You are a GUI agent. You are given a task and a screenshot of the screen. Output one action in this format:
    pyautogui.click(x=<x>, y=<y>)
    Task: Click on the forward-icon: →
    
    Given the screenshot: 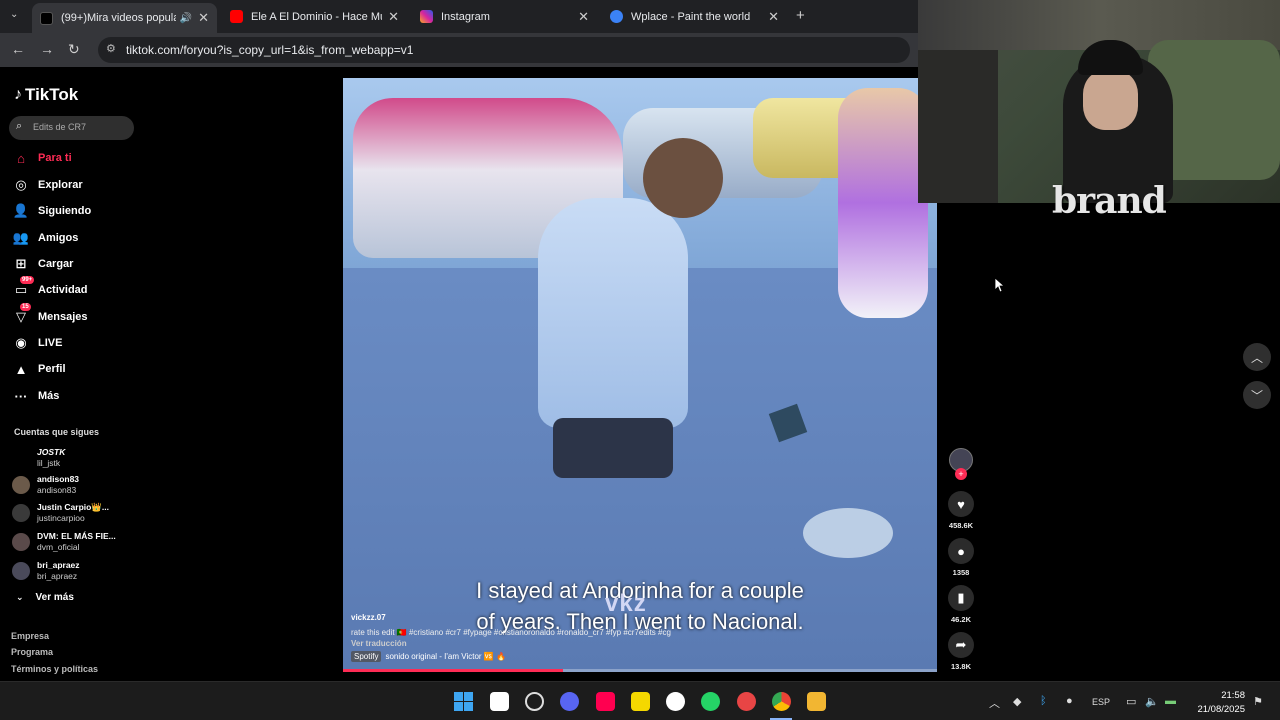 What is the action you would take?
    pyautogui.click(x=47, y=49)
    